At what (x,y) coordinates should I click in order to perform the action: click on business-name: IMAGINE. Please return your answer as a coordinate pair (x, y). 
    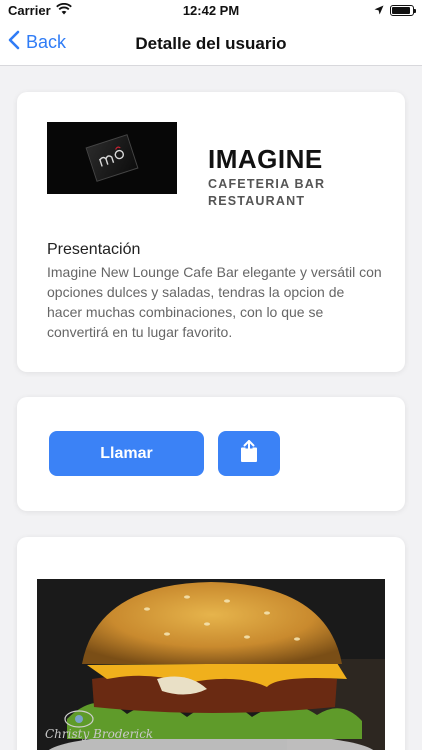
    Looking at the image, I should click on (265, 159).